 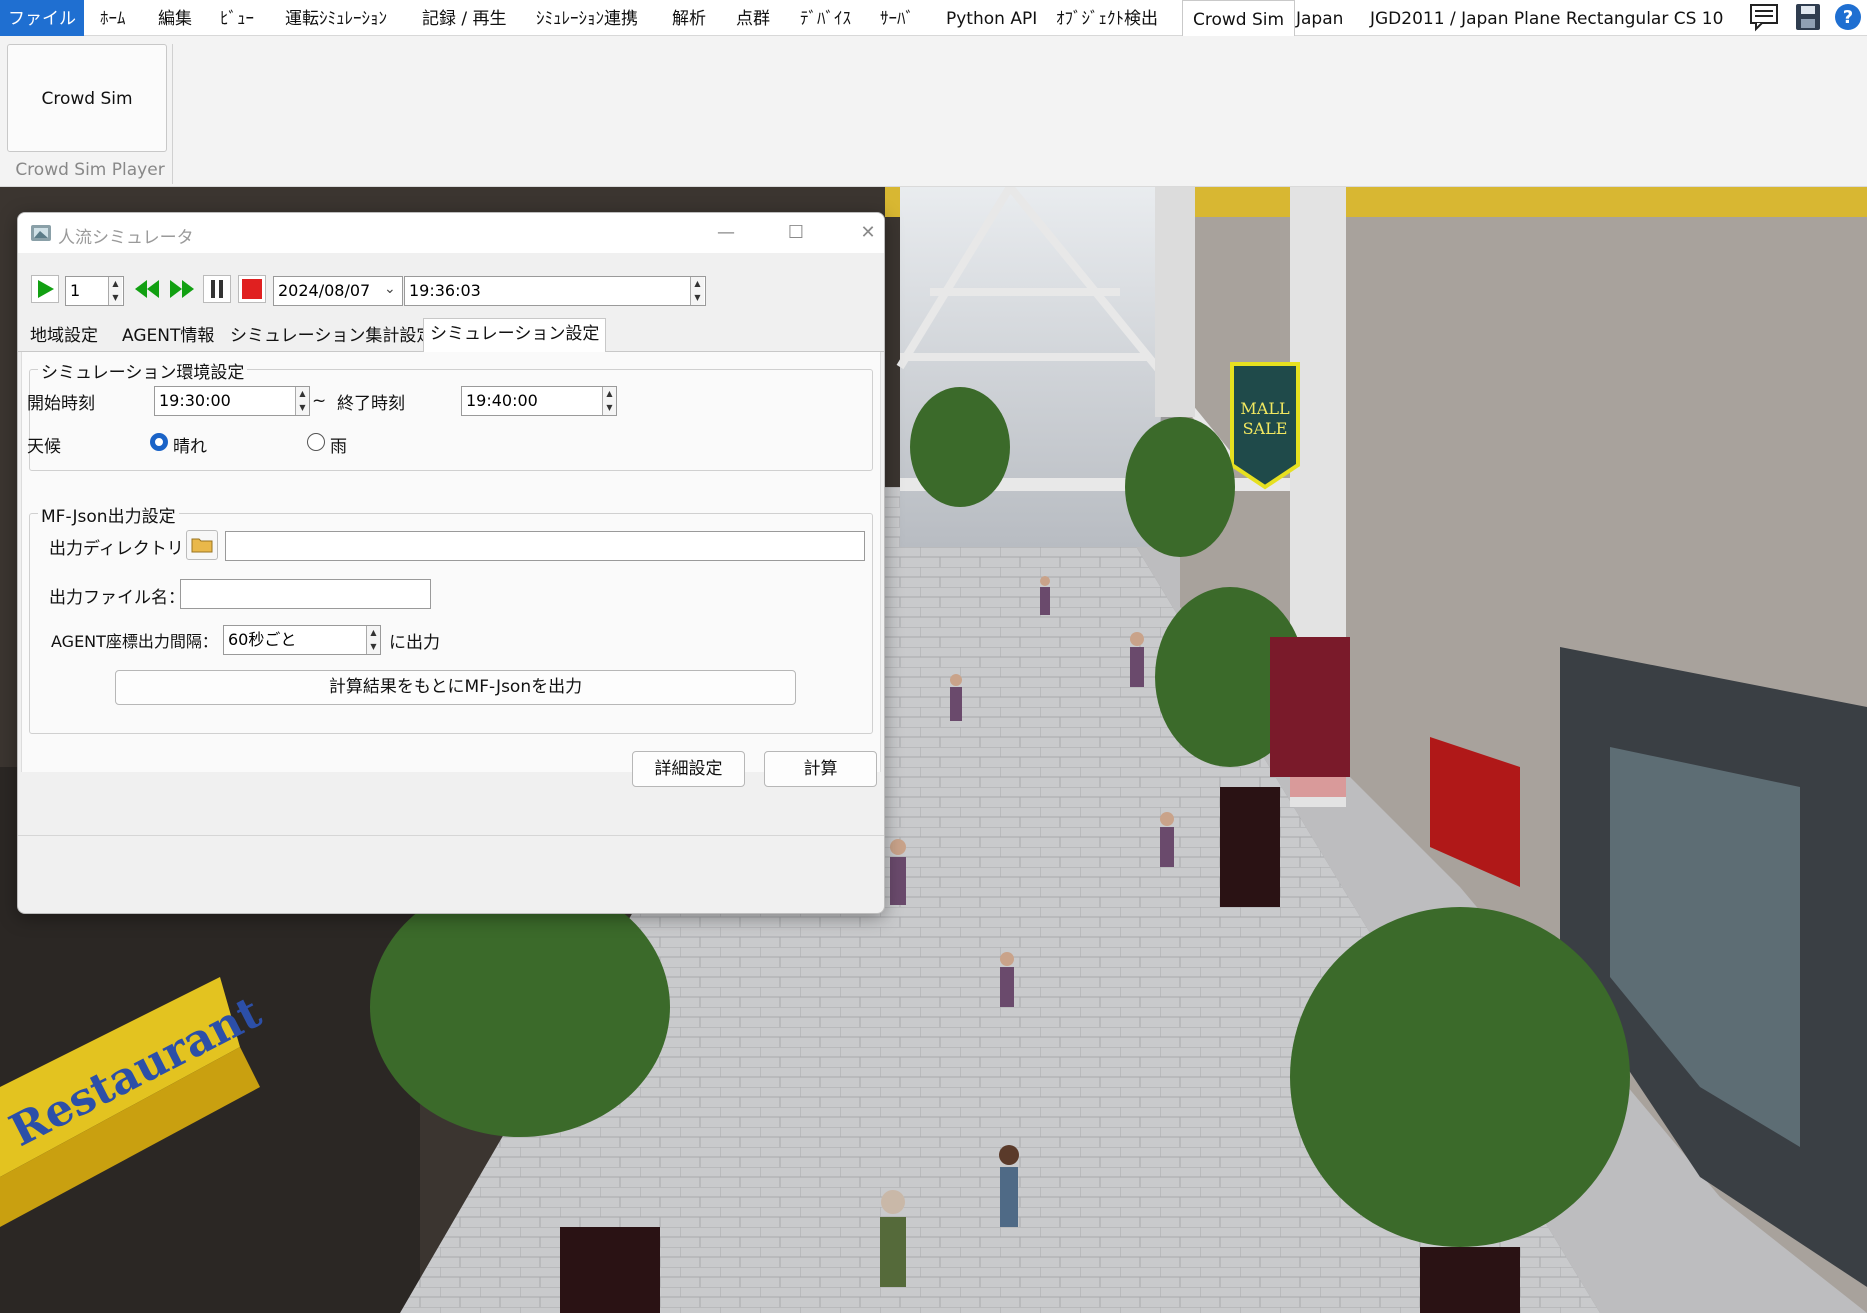 What do you see at coordinates (45, 290) in the screenshot?
I see `play-button` at bounding box center [45, 290].